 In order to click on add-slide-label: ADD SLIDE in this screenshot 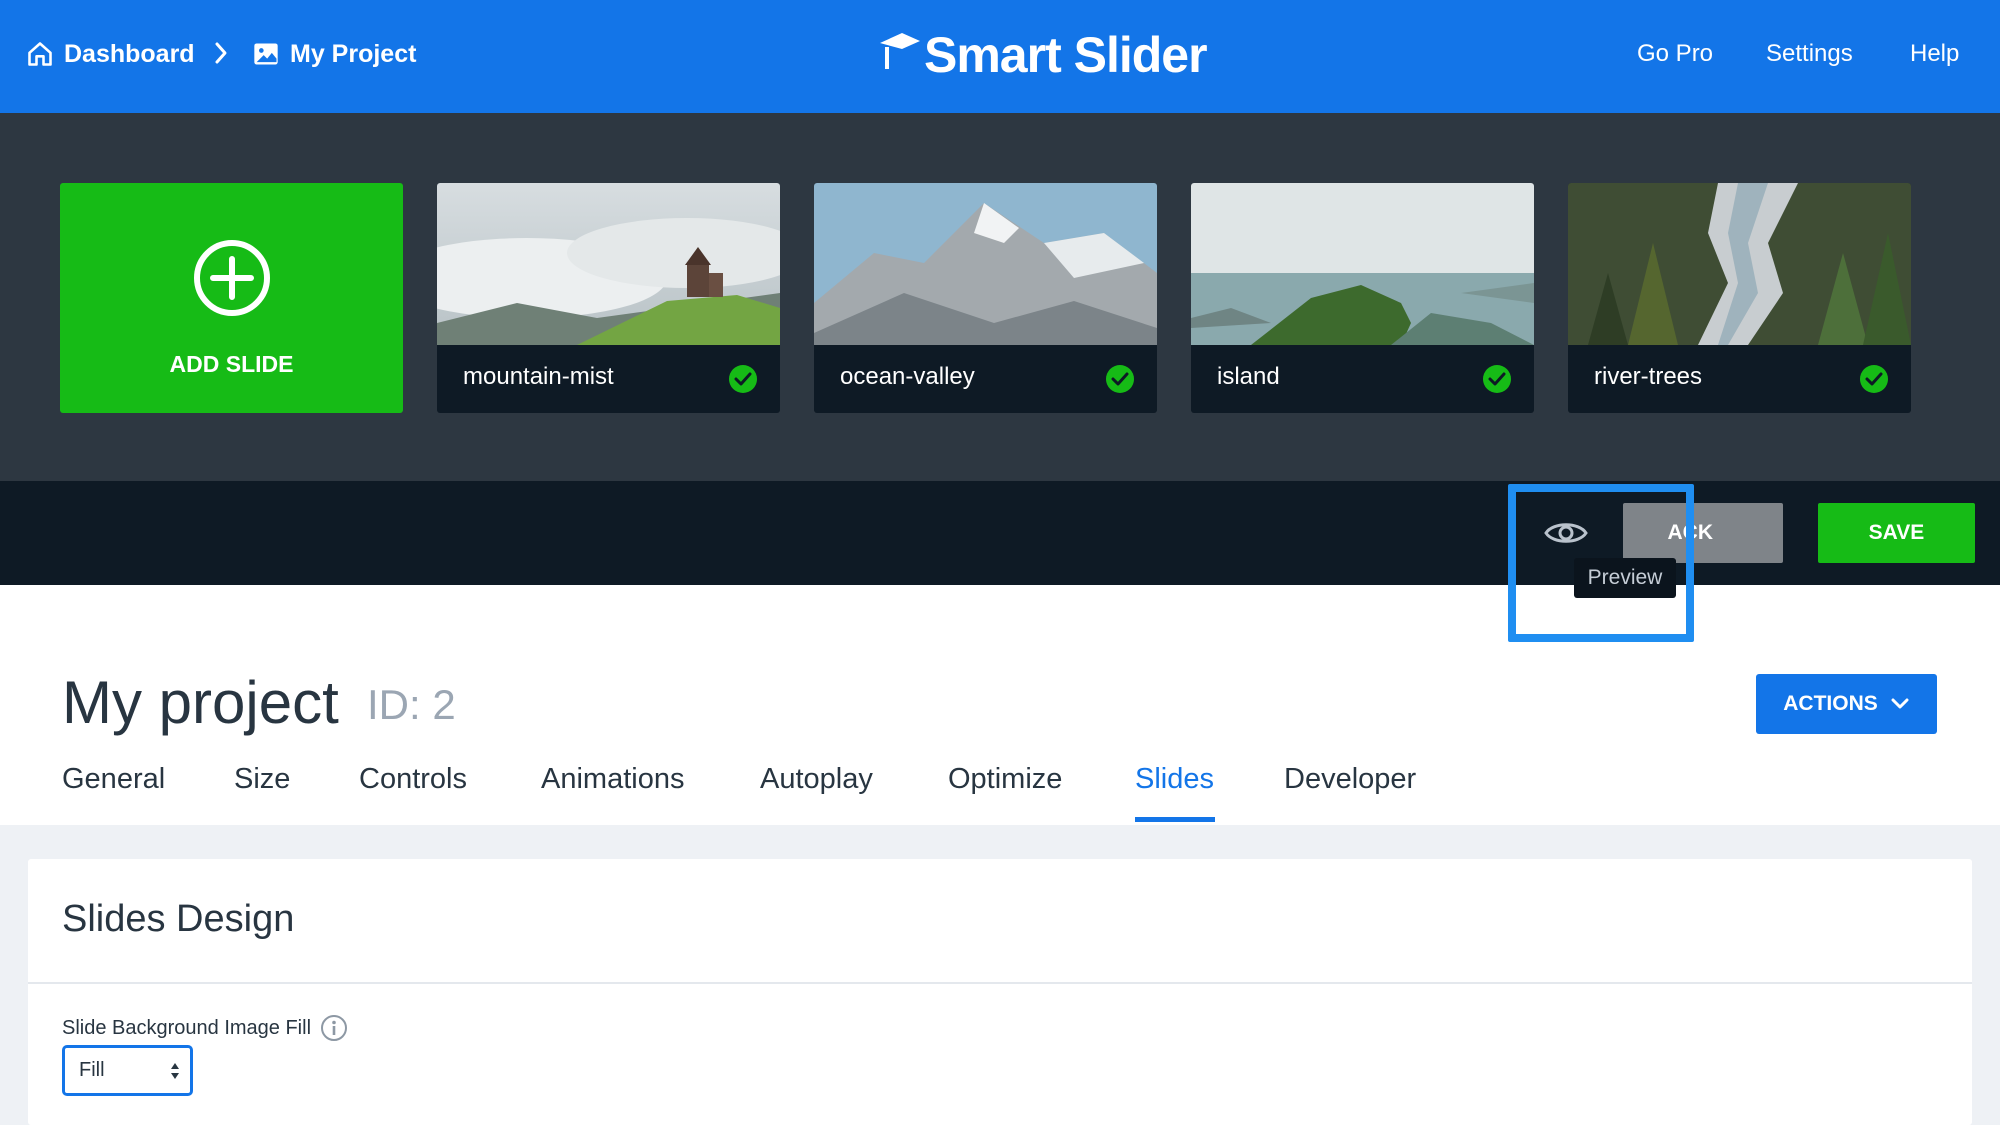, I will do `click(231, 364)`.